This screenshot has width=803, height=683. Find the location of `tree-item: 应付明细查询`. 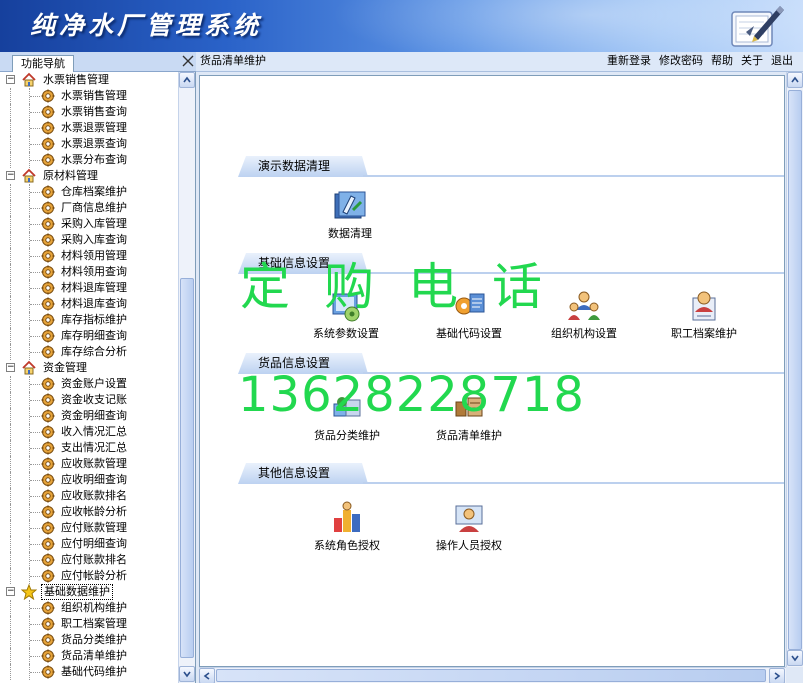

tree-item: 应付明细查询 is located at coordinates (89, 544).